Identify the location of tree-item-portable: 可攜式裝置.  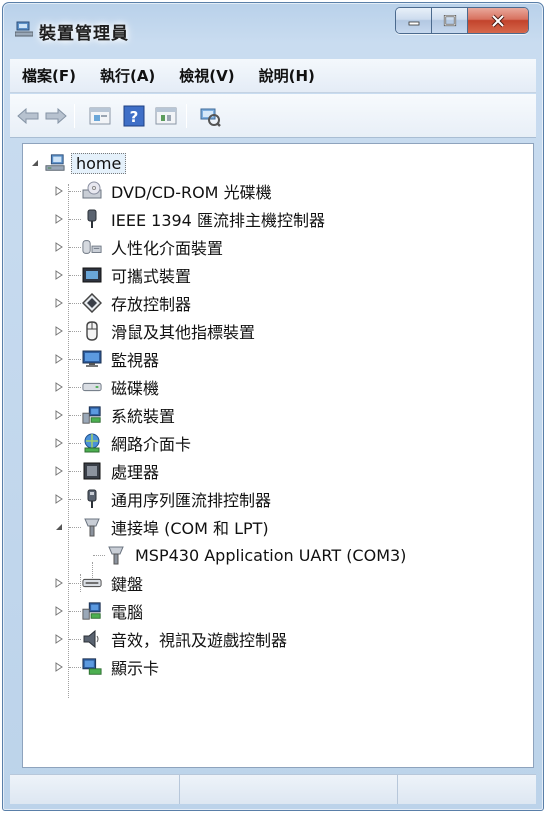
(123, 275).